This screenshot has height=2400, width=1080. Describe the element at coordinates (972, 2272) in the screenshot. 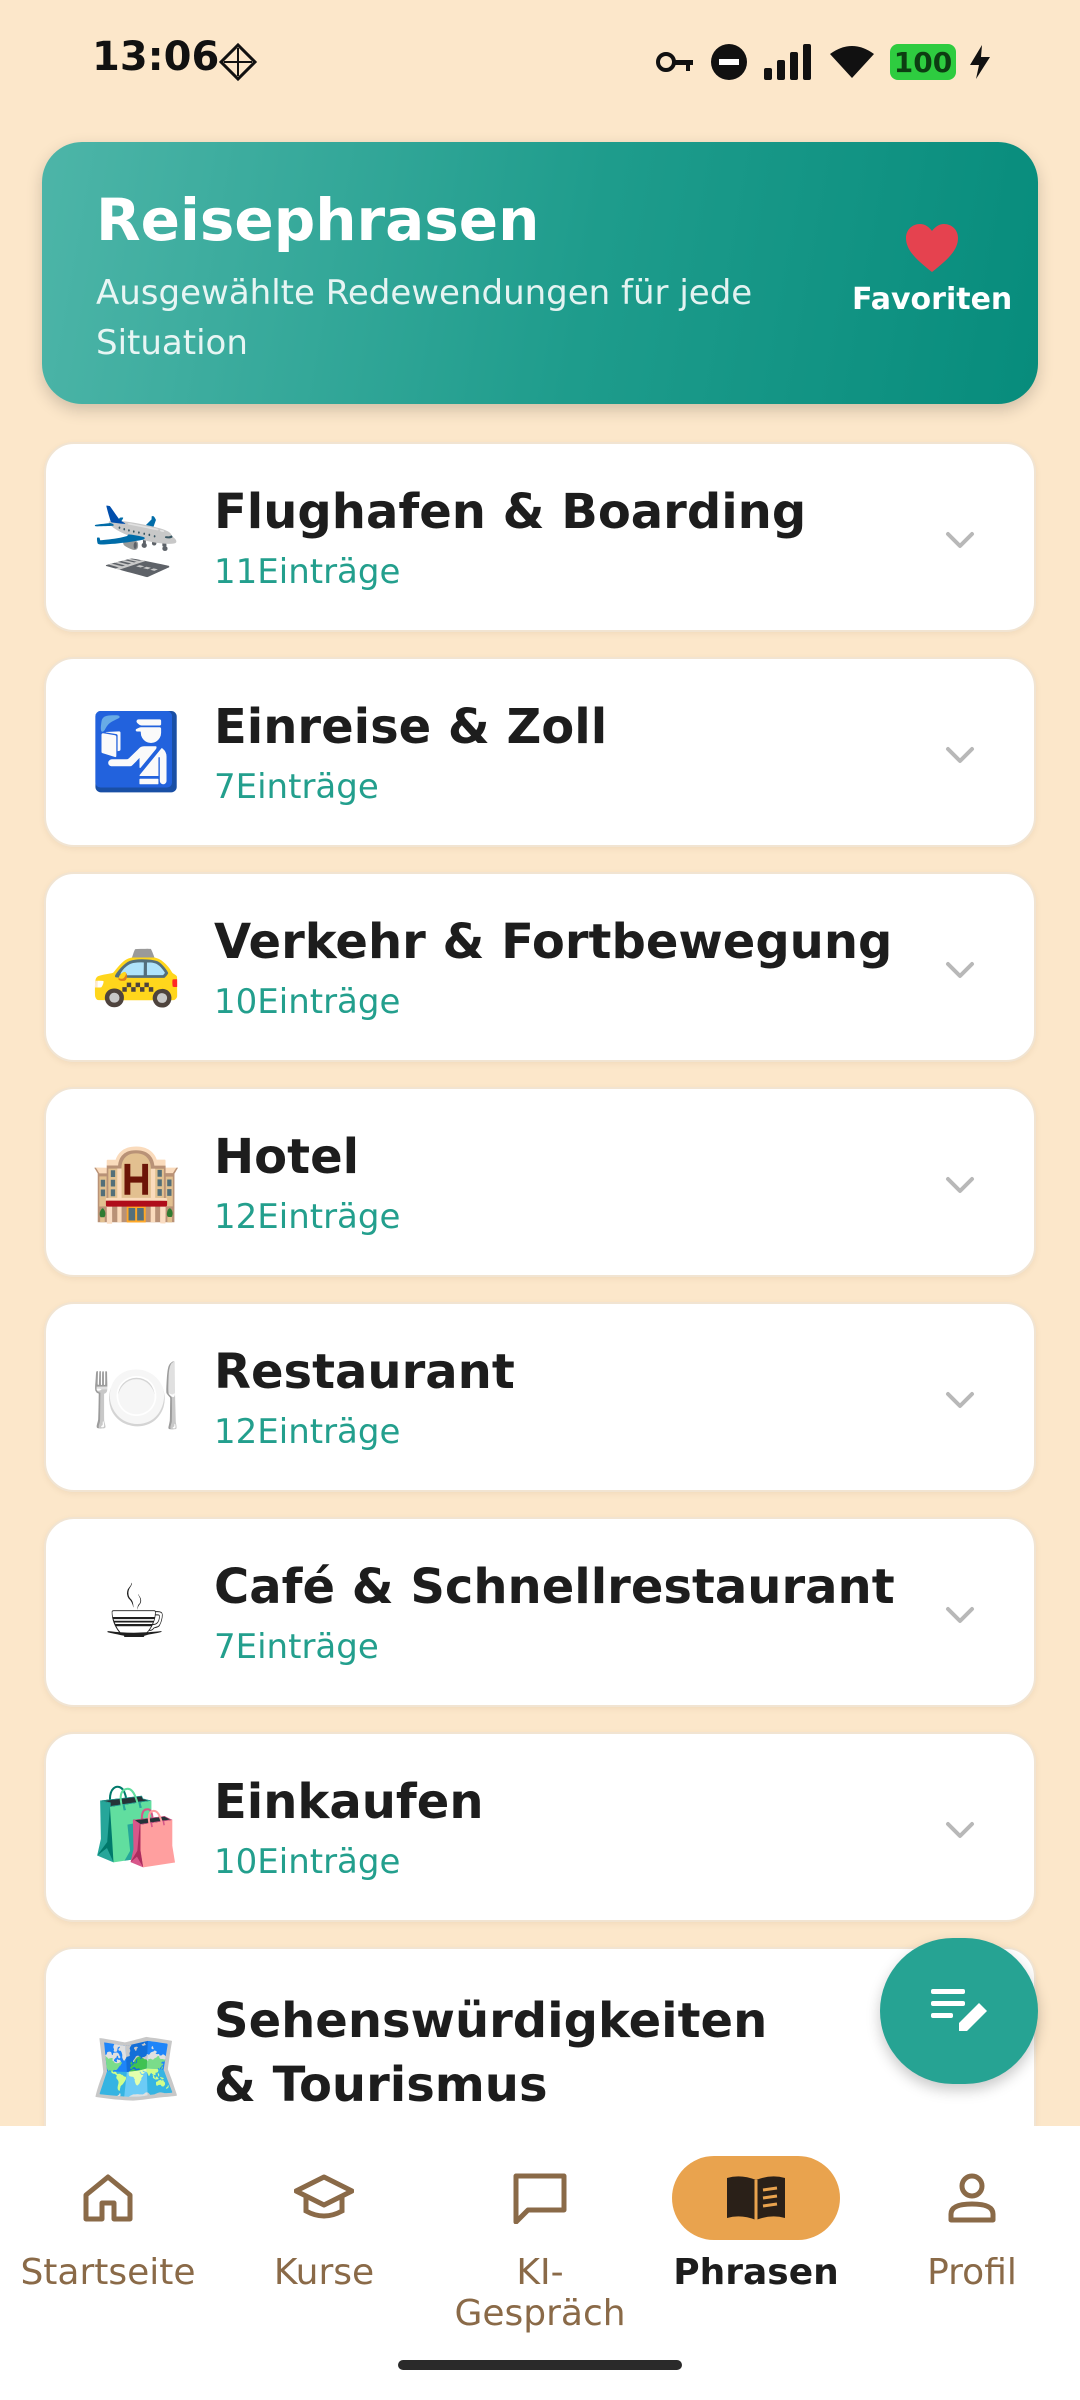

I see `nav-label: Profil` at that location.